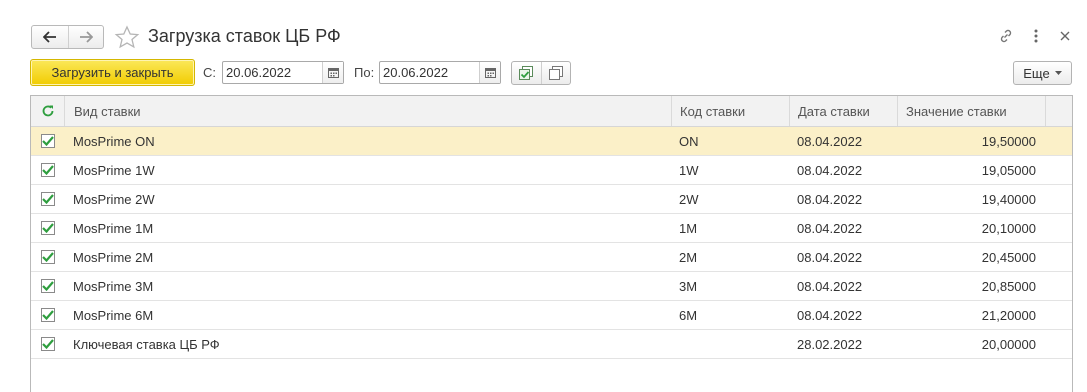 The height and width of the screenshot is (392, 1087). I want to click on rate-value-cell: 19,05000, so click(1008, 170).